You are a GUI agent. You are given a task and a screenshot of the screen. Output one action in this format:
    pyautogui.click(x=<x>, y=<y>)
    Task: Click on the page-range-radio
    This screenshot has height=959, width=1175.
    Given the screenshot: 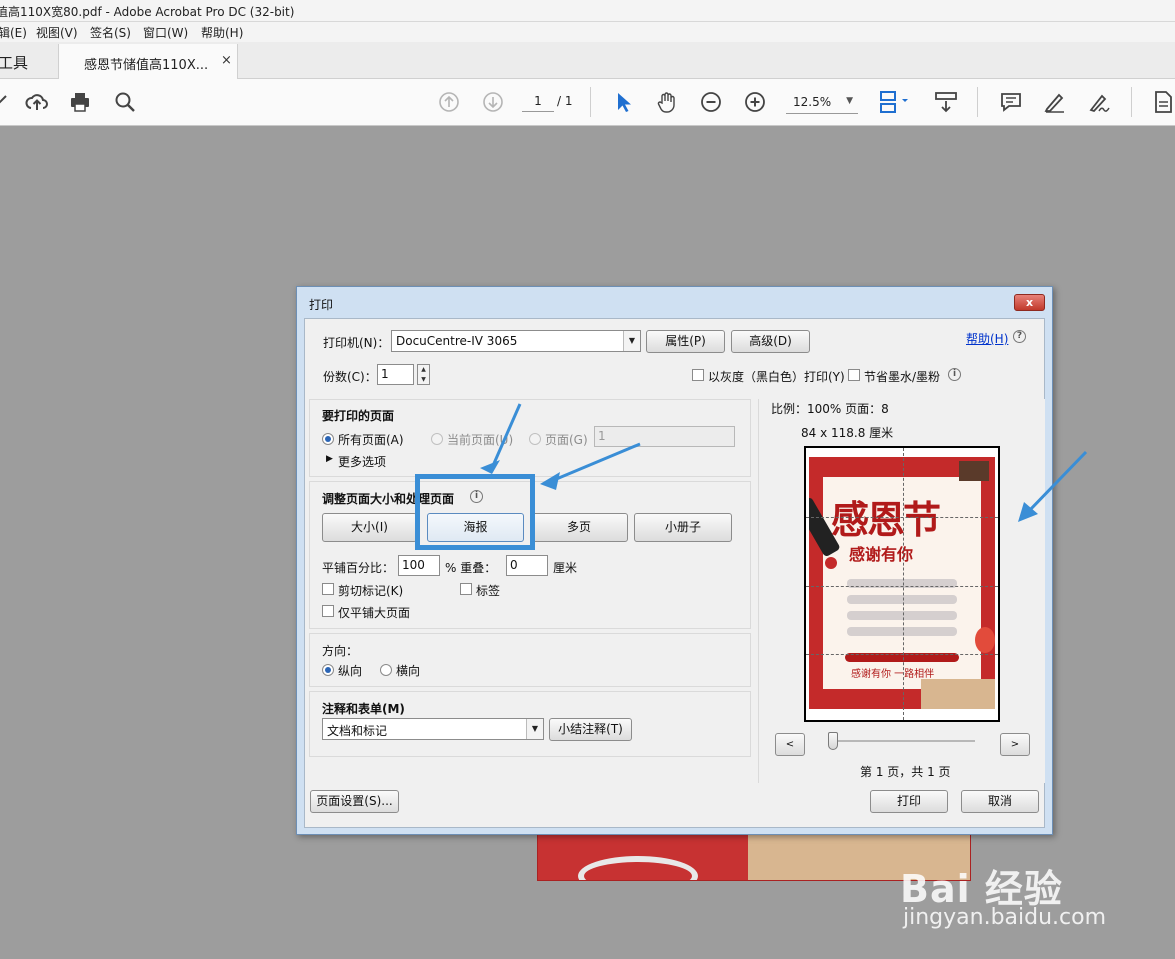 What is the action you would take?
    pyautogui.click(x=535, y=439)
    